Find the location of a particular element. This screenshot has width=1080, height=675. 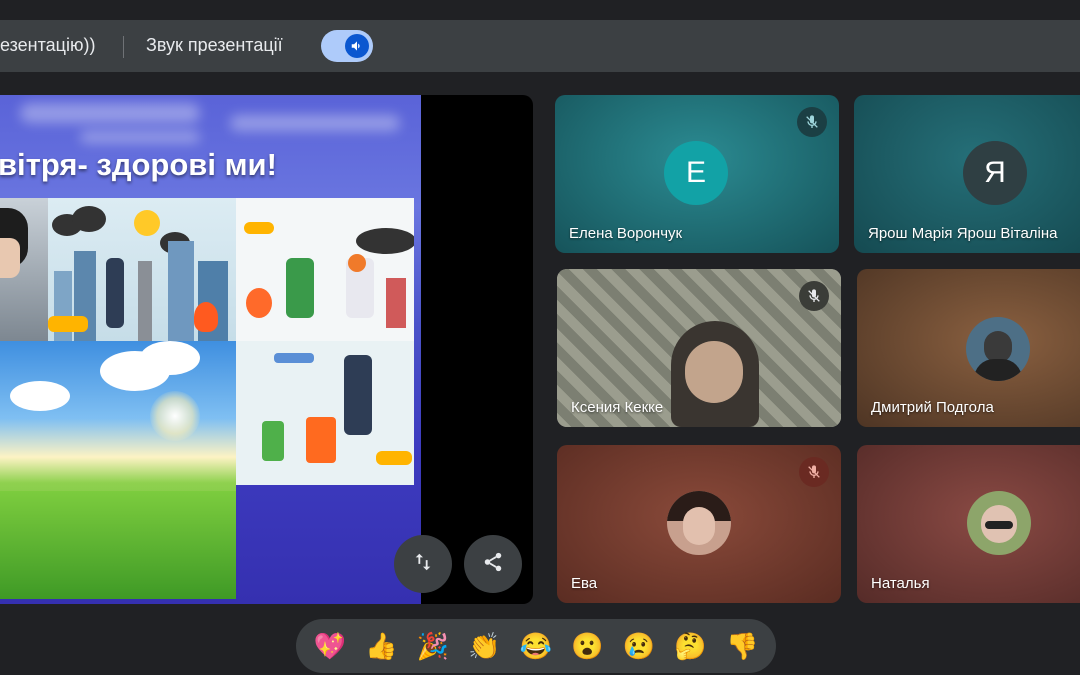

reaction-open-mouth: 😮 is located at coordinates (588, 646).